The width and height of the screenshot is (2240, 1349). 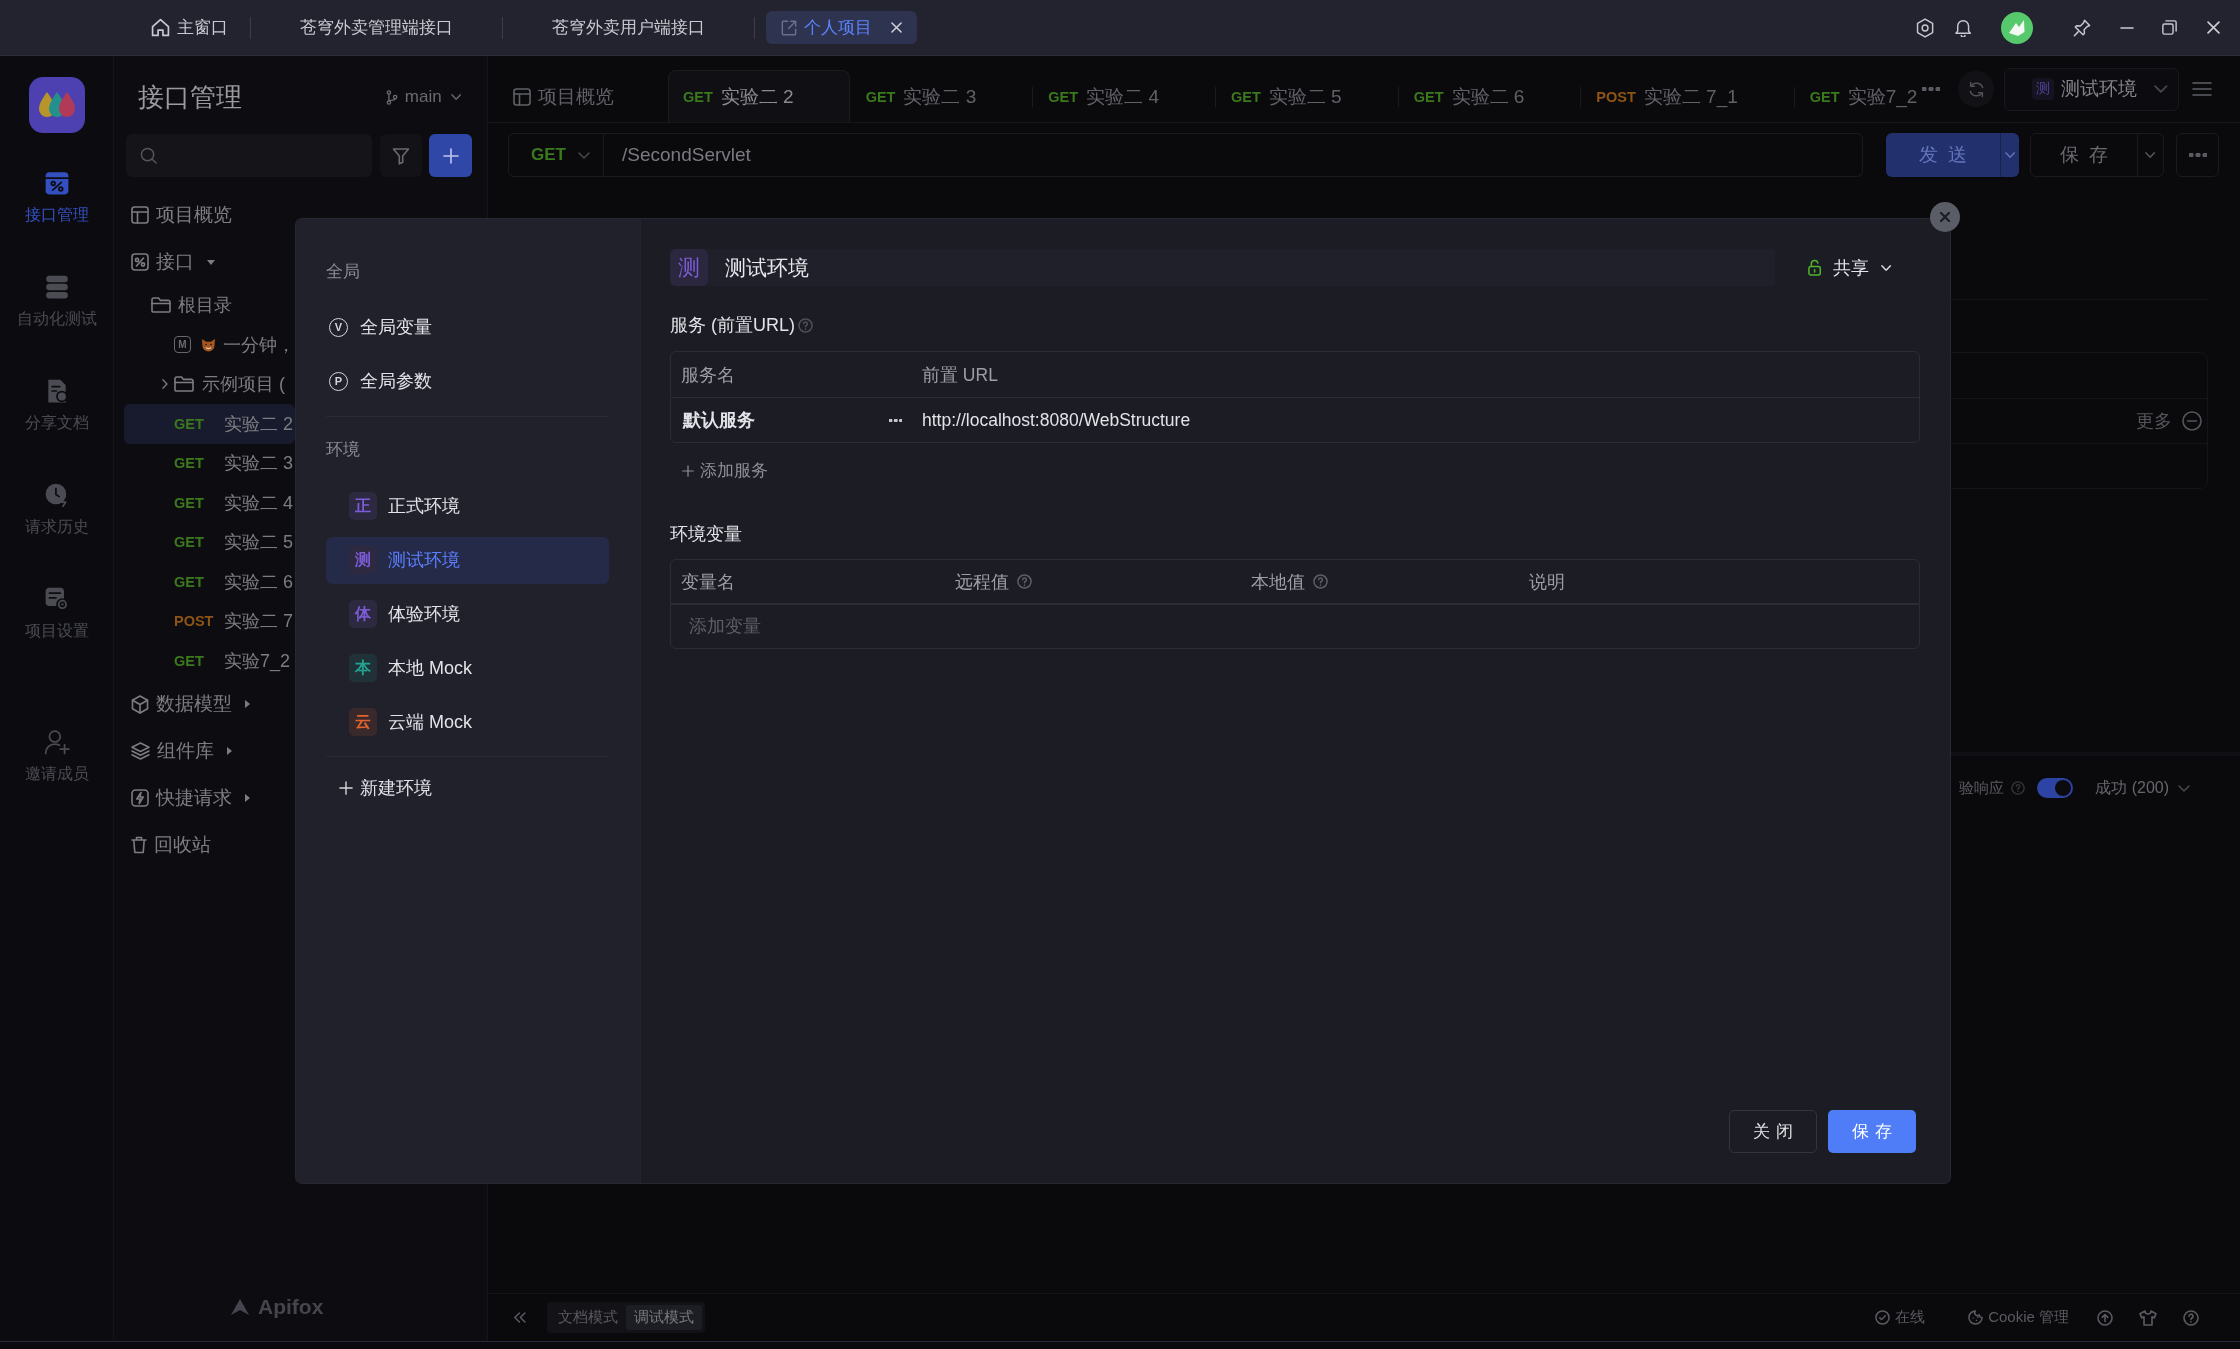 What do you see at coordinates (2169, 421) in the screenshot?
I see `more-button: 更多` at bounding box center [2169, 421].